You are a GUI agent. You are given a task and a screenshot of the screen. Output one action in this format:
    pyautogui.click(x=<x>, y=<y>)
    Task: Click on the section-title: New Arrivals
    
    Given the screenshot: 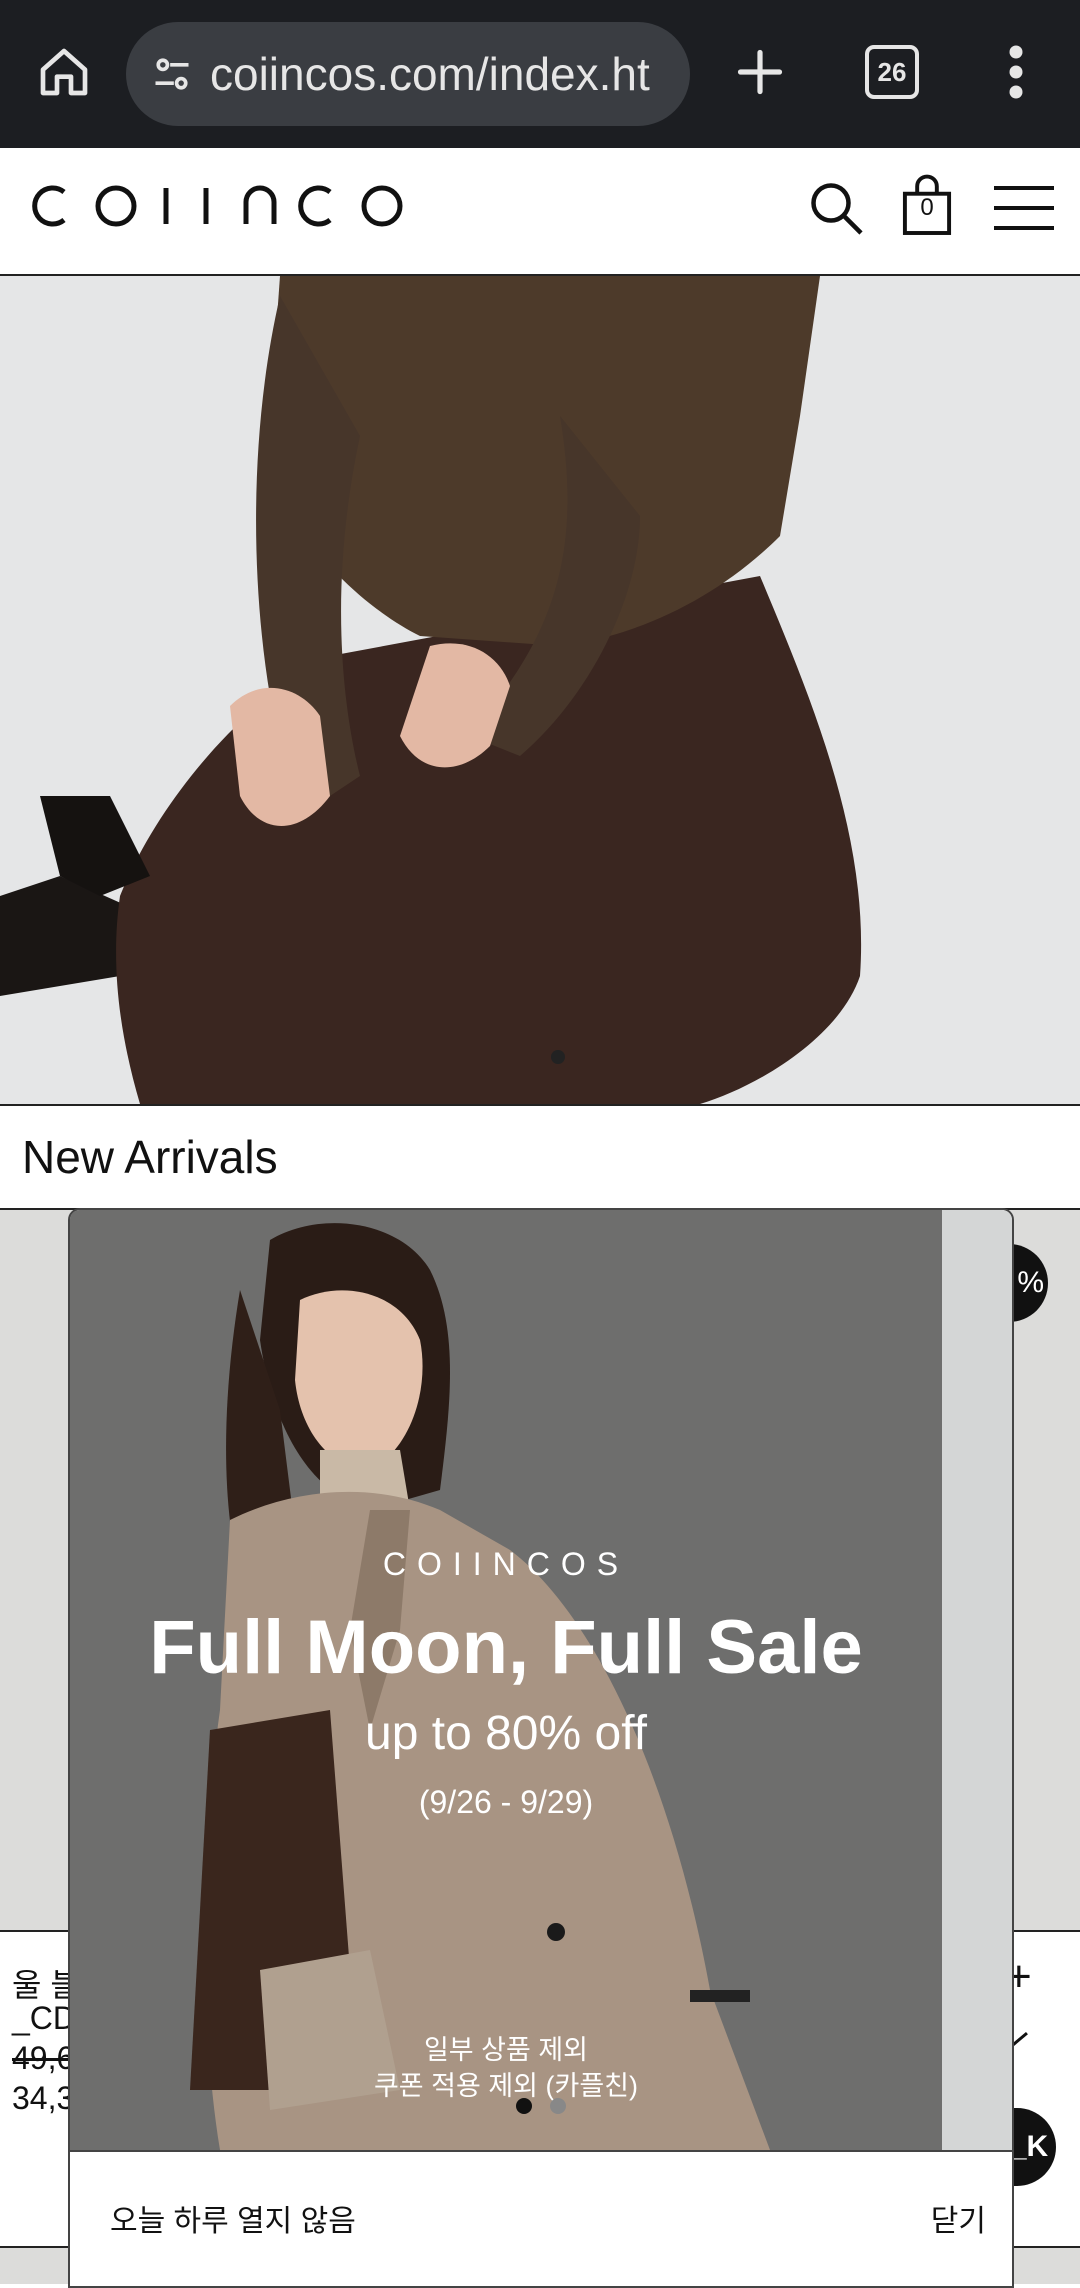 What is the action you would take?
    pyautogui.click(x=150, y=1157)
    